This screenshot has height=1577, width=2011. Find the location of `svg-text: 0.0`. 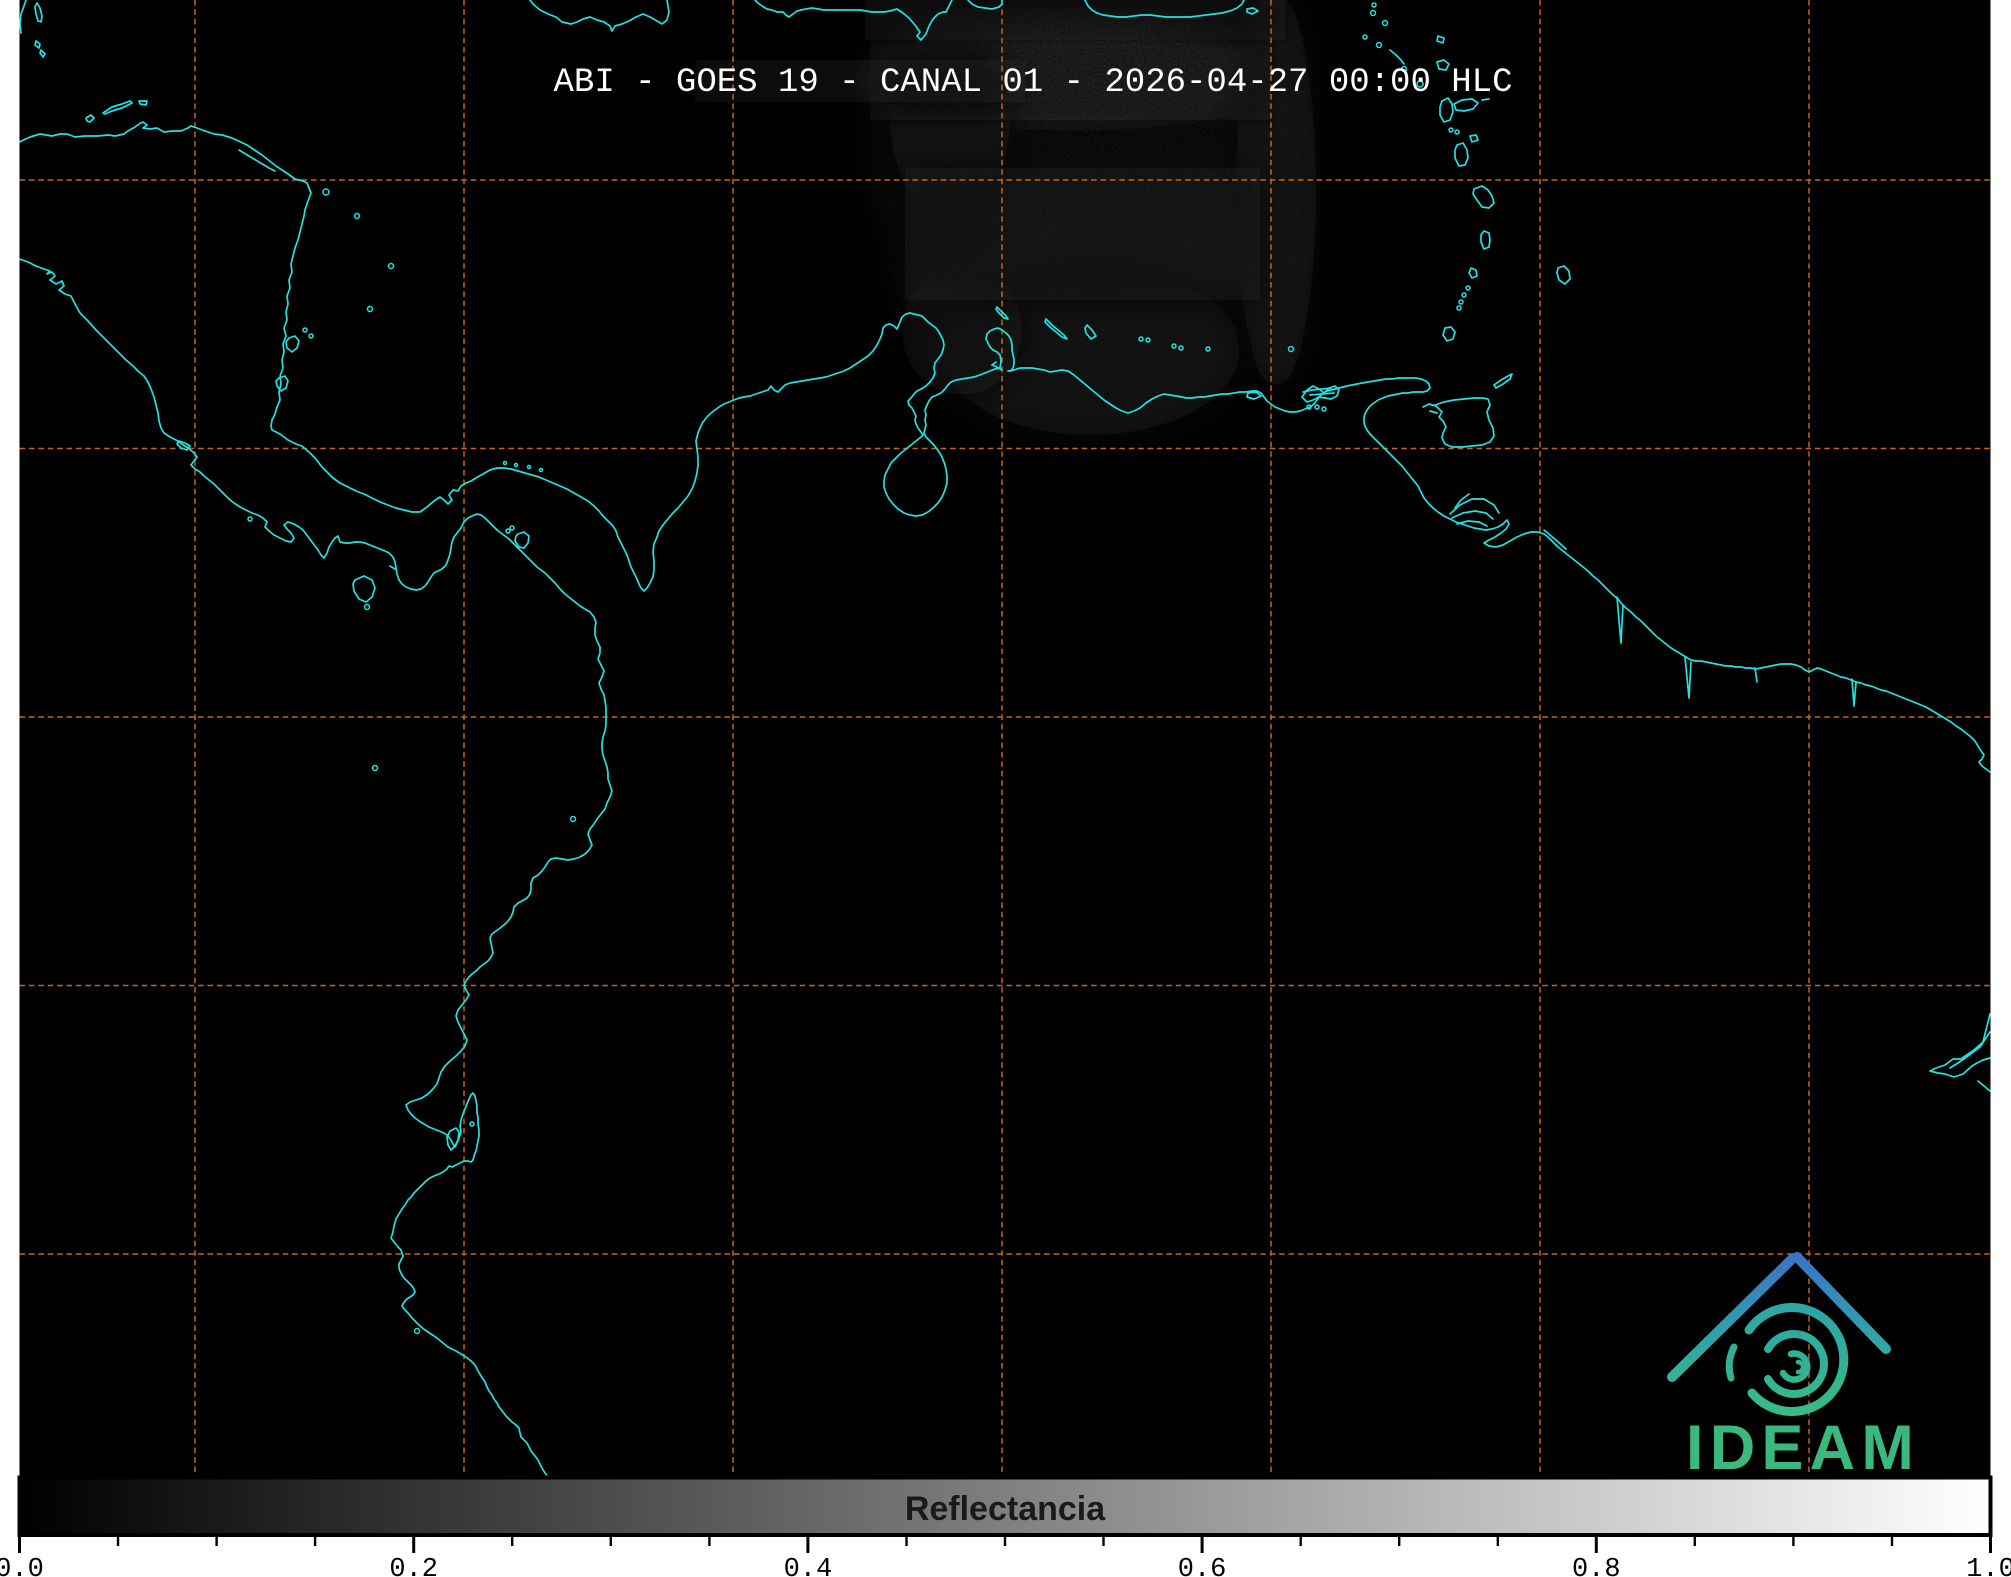

svg-text: 0.0 is located at coordinates (22, 1566).